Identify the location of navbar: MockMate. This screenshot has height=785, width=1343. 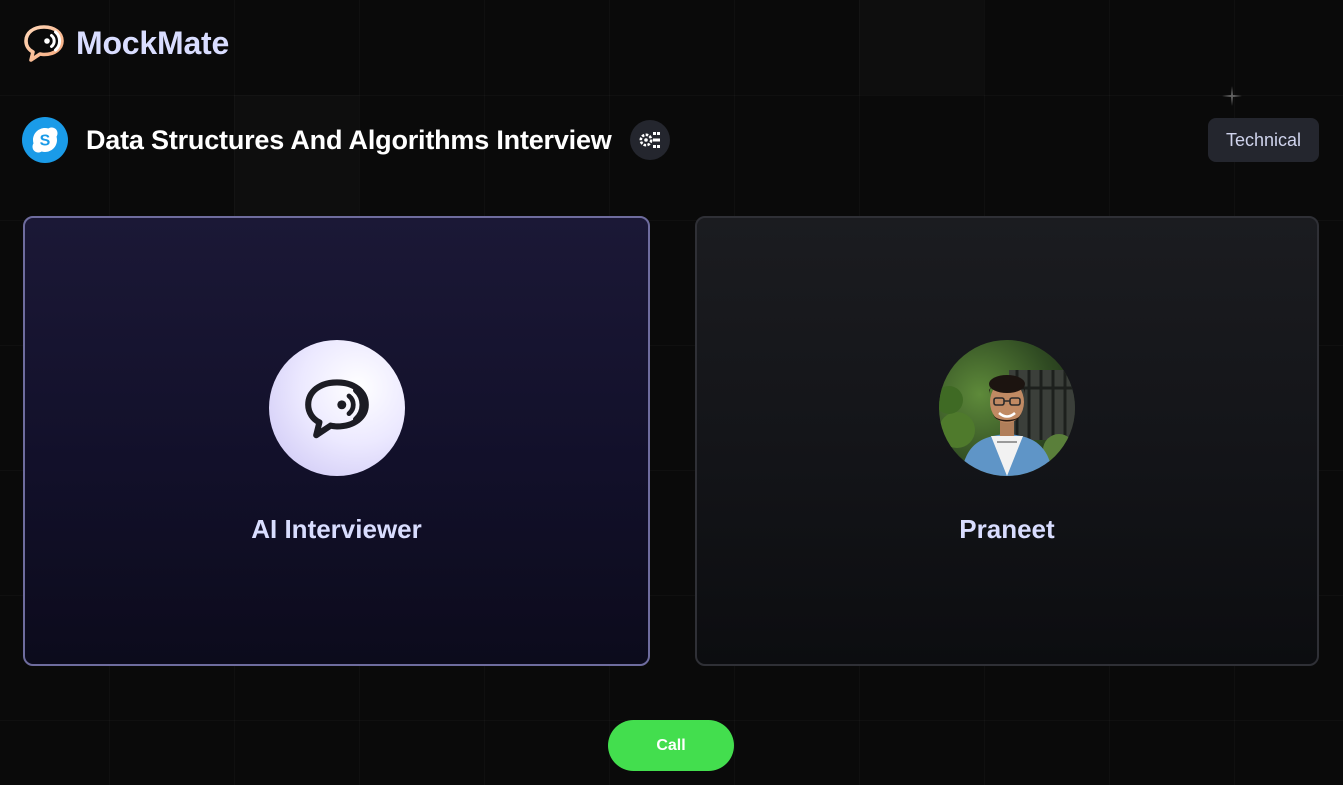
(125, 43).